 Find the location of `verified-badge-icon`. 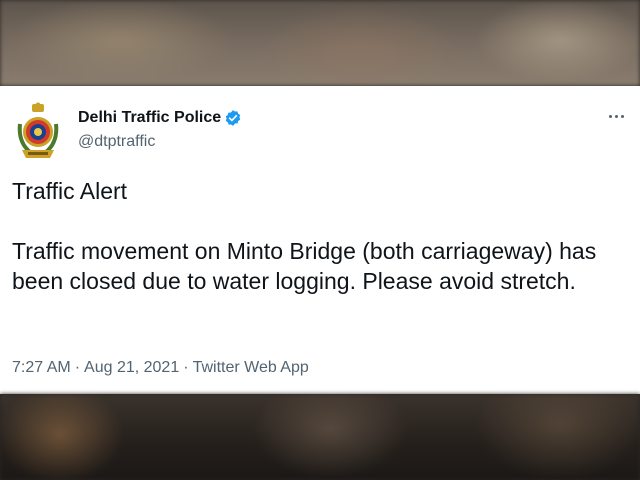

verified-badge-icon is located at coordinates (233, 118).